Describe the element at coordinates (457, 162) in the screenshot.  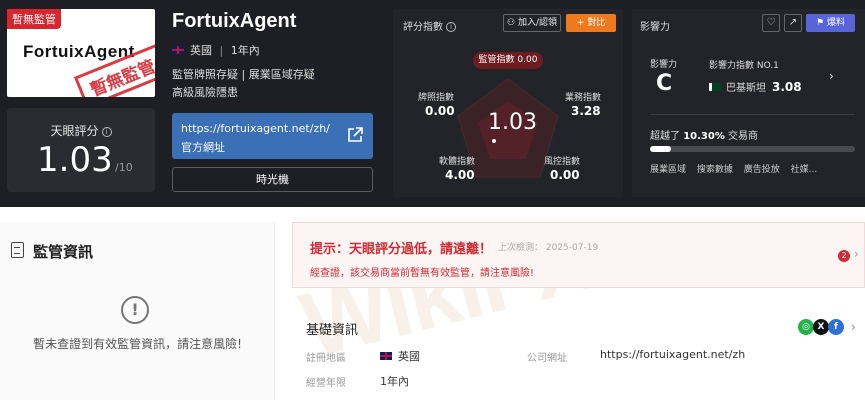
I see `software-index-label: 軟體指數` at that location.